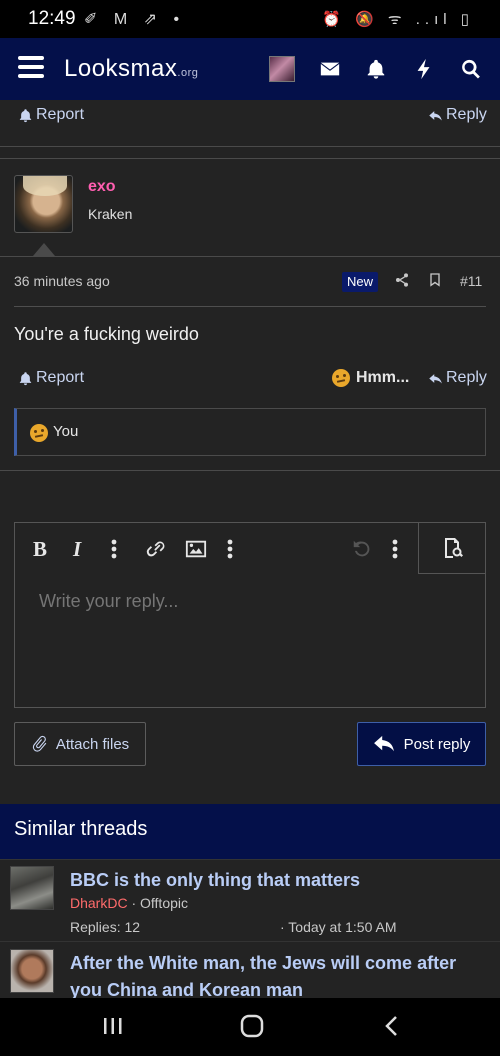 Image resolution: width=500 pixels, height=1056 pixels. I want to click on thread-date: · Today at 1:50 AM, so click(338, 927).